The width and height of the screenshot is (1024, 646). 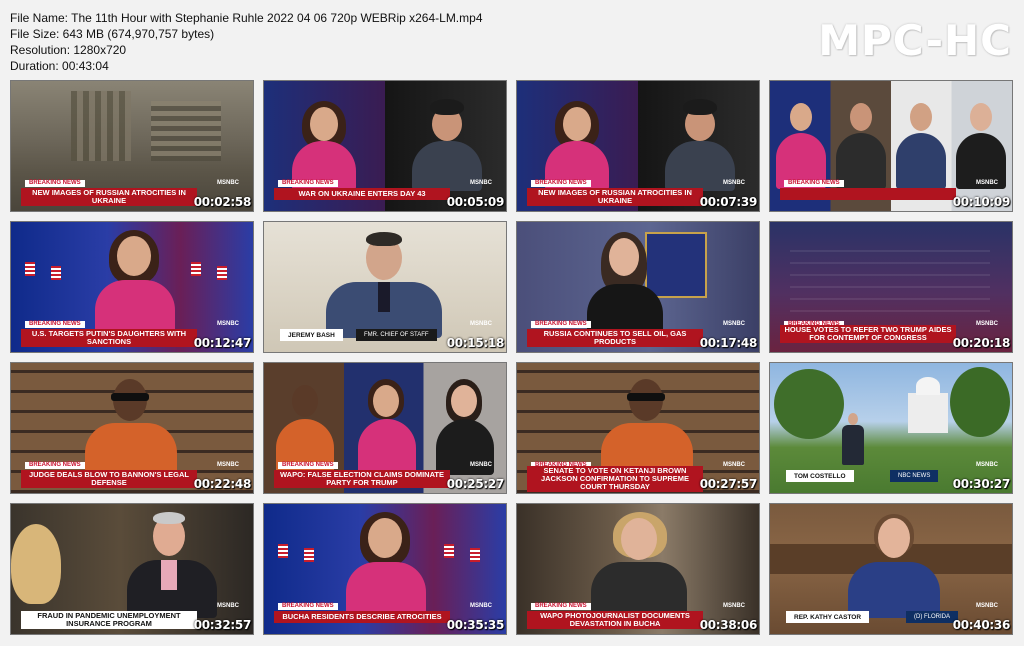 What do you see at coordinates (222, 343) in the screenshot?
I see `timestamp: 00:12:47` at bounding box center [222, 343].